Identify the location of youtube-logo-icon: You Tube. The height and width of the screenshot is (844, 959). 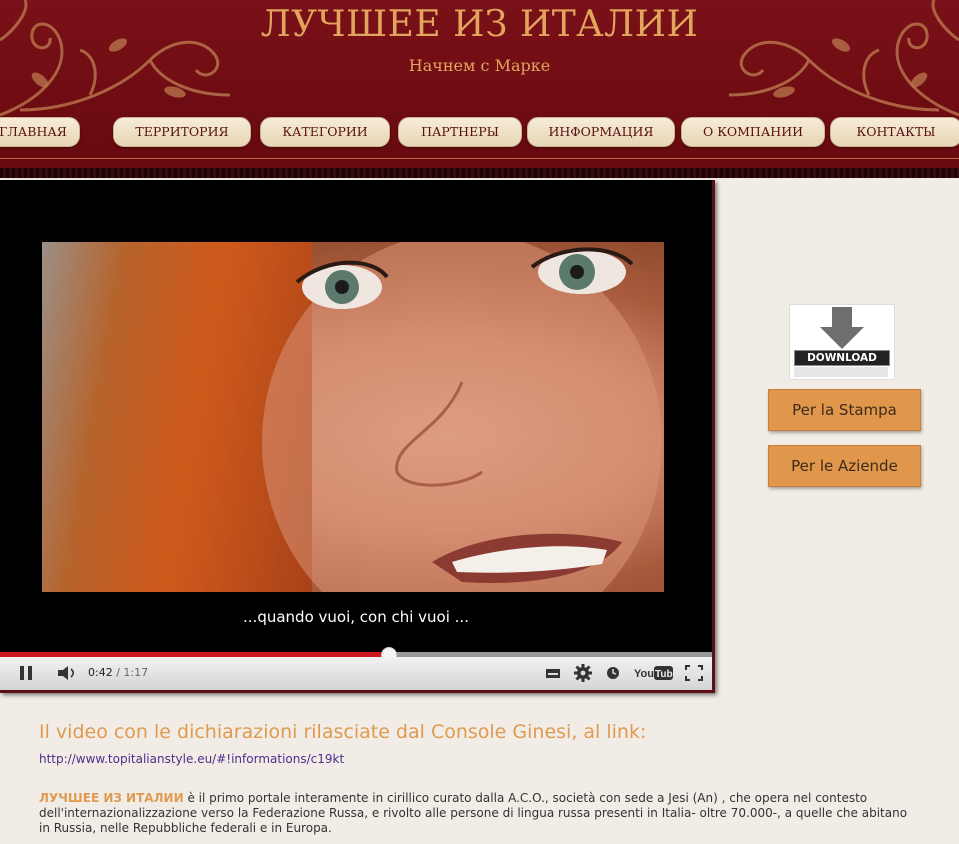
(654, 673).